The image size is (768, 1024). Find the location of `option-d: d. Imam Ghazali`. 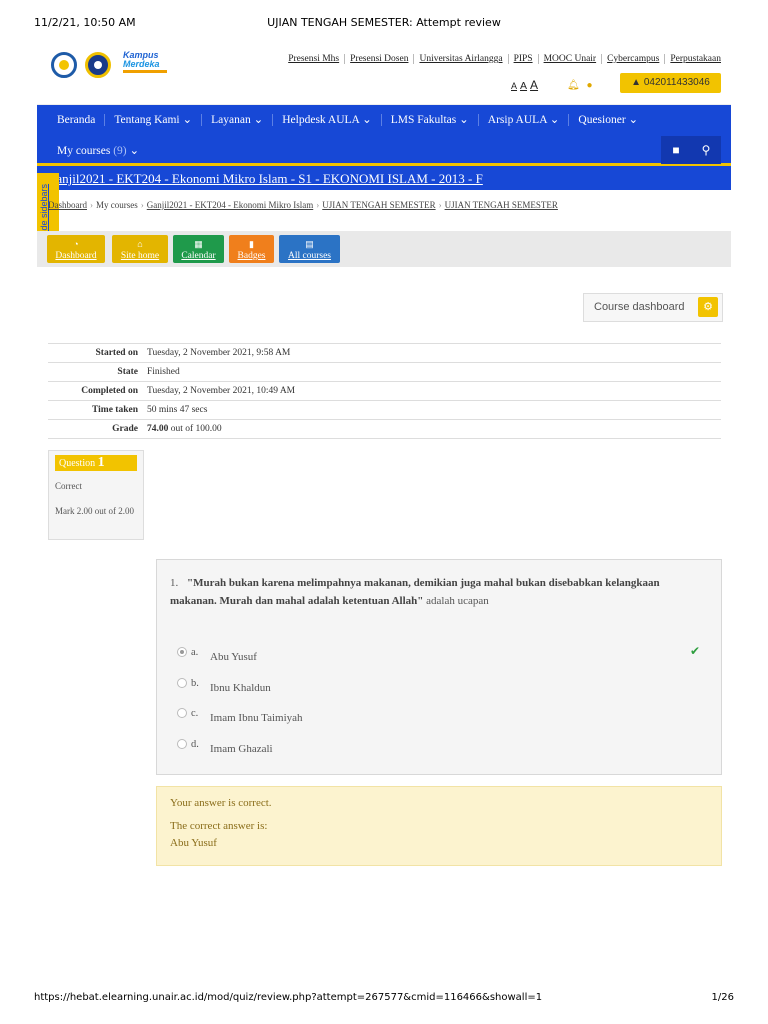

option-d: d. Imam Ghazali is located at coordinates (225, 746).